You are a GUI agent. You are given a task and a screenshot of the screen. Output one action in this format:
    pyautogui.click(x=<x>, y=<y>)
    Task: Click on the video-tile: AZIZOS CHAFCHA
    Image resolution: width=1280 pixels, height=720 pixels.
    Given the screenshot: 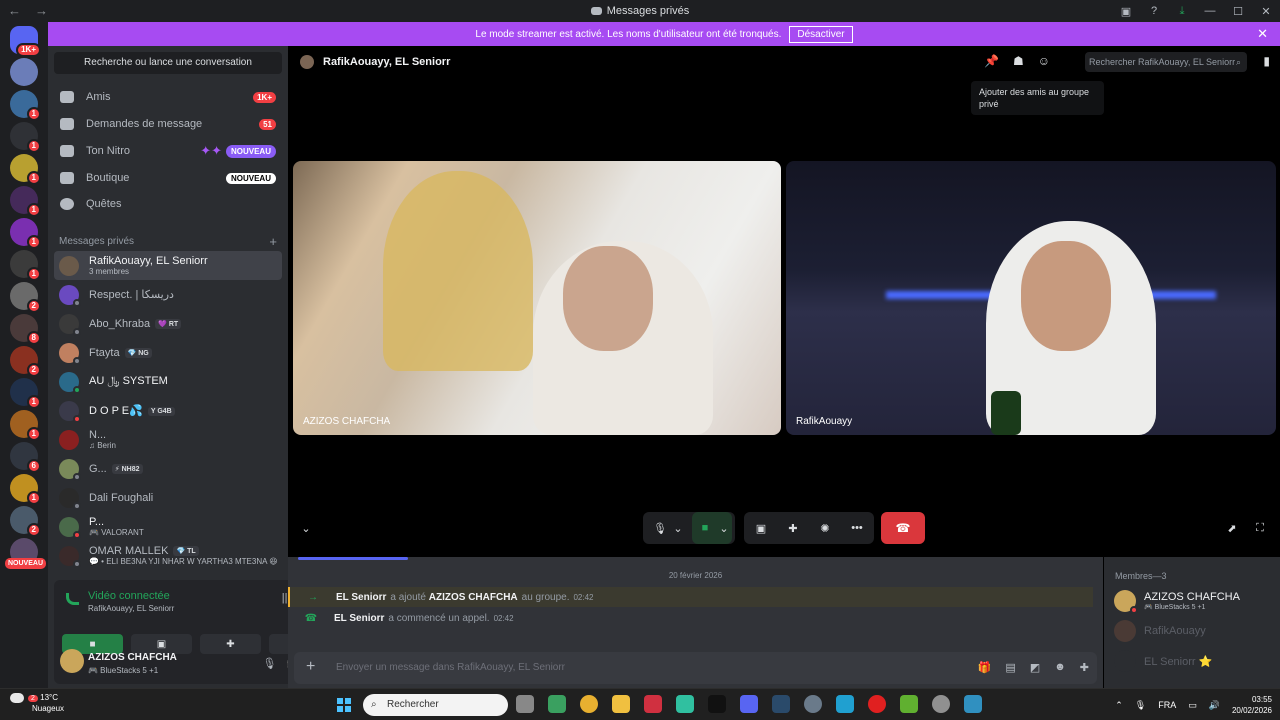 What is the action you would take?
    pyautogui.click(x=537, y=298)
    